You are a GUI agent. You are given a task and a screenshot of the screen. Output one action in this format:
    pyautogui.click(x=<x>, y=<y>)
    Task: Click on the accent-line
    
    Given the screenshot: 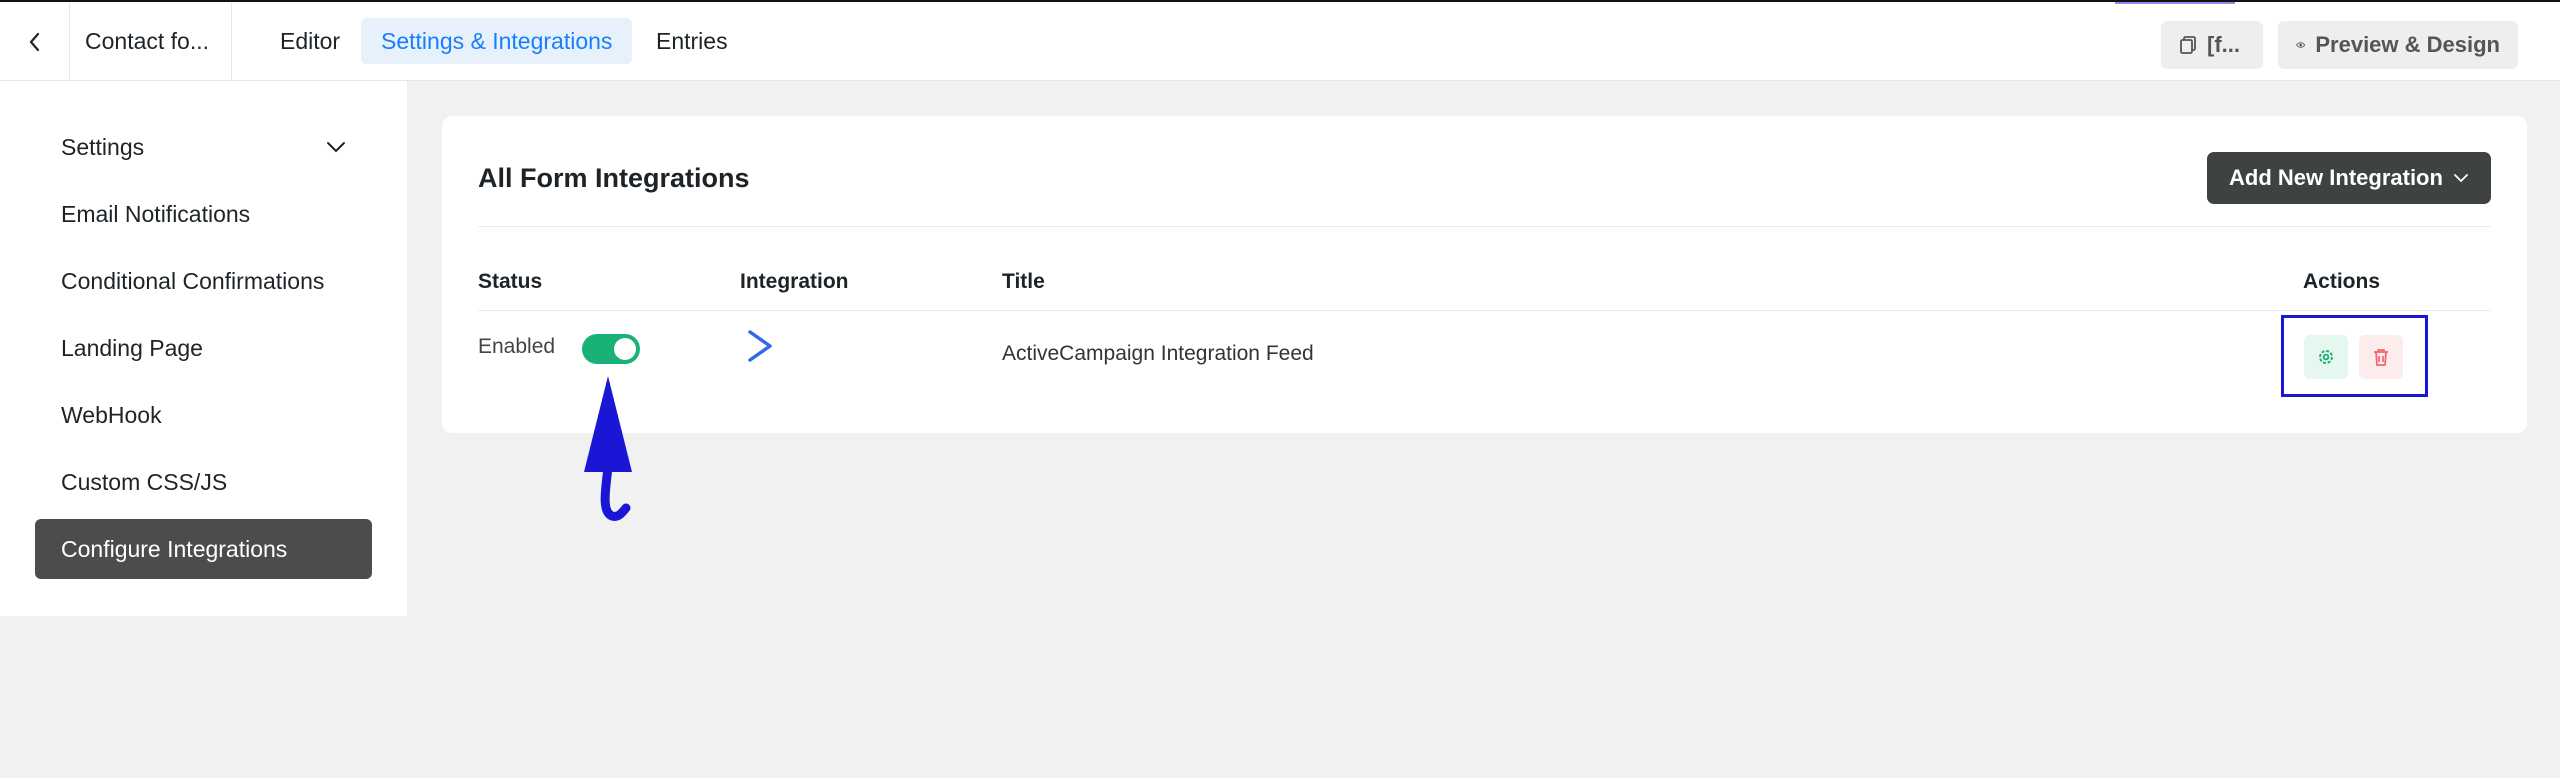 What is the action you would take?
    pyautogui.click(x=2175, y=3)
    